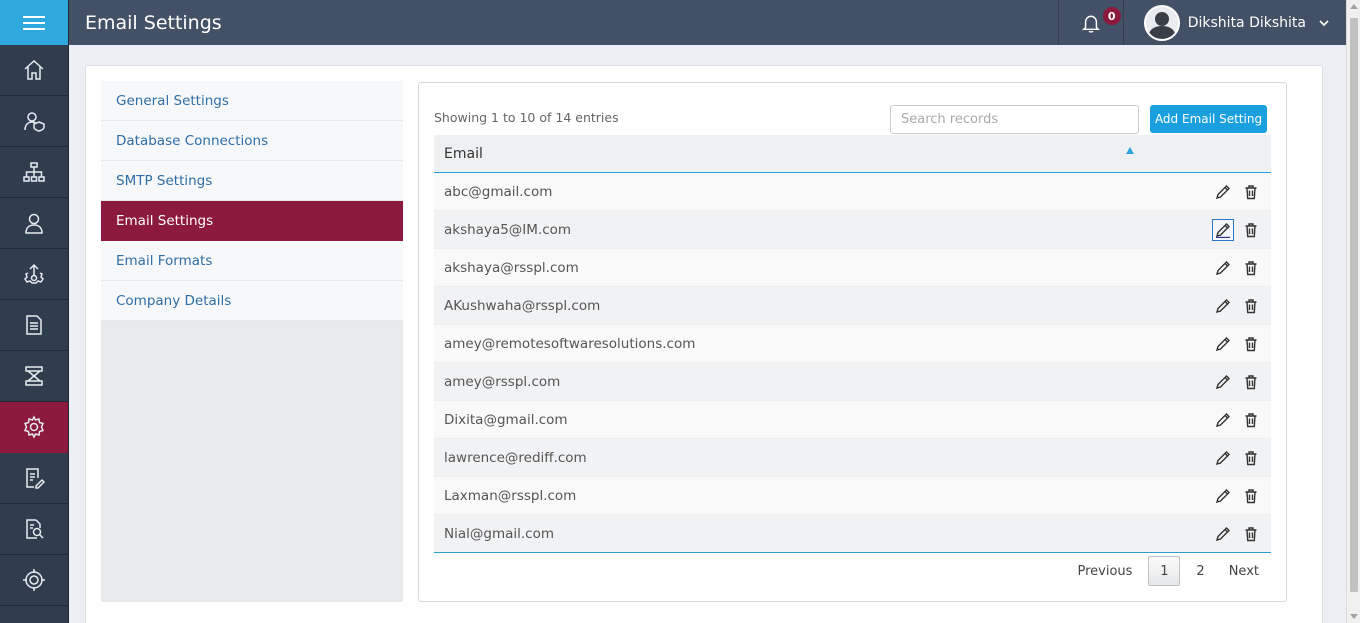 This screenshot has height=623, width=1360. I want to click on table-row: lawrence@rediff.com, so click(852, 458).